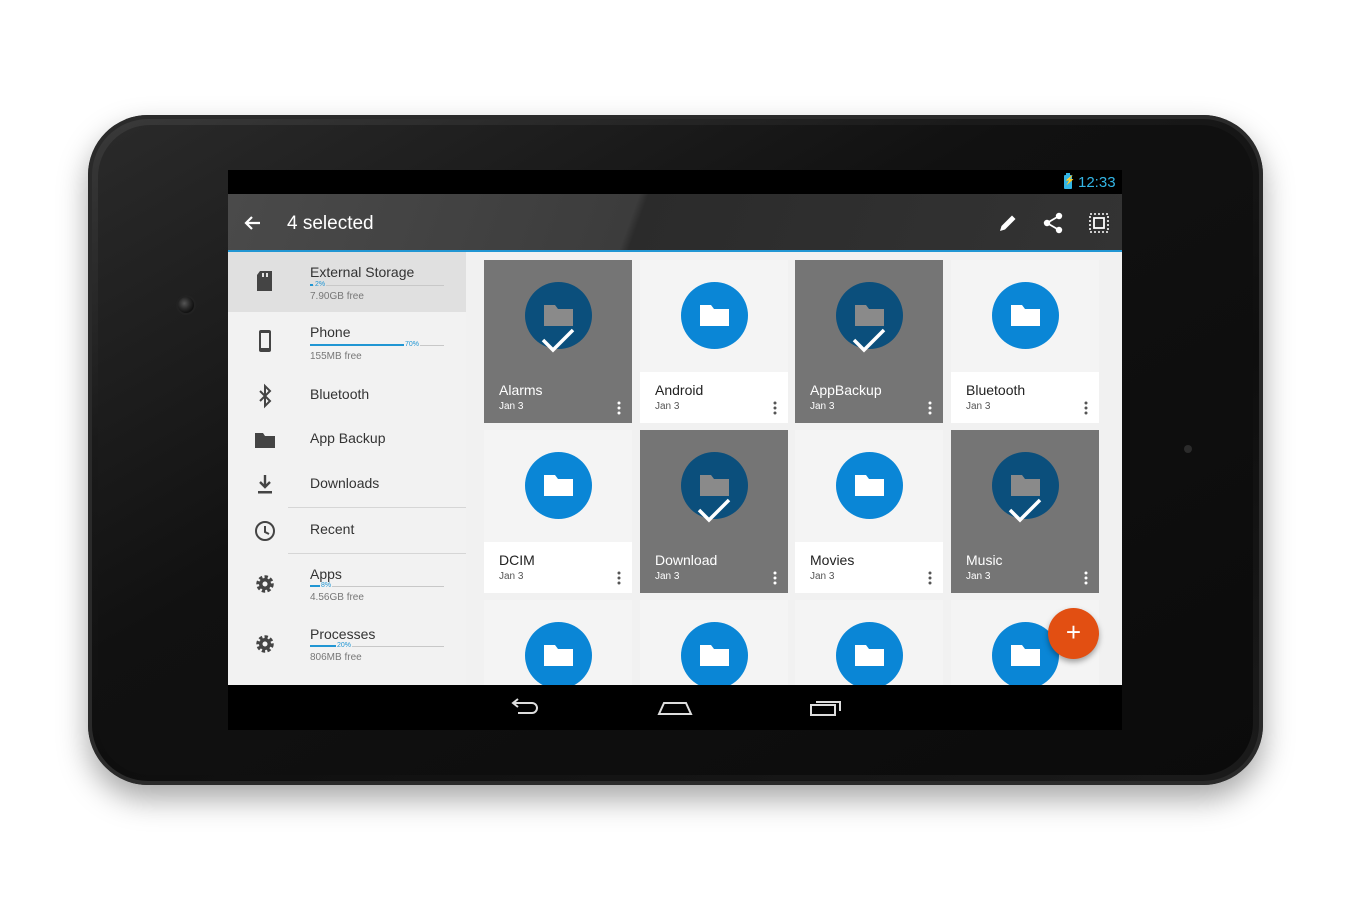 Image resolution: width=1351 pixels, height=900 pixels. I want to click on folder-name: Alarms, so click(521, 390).